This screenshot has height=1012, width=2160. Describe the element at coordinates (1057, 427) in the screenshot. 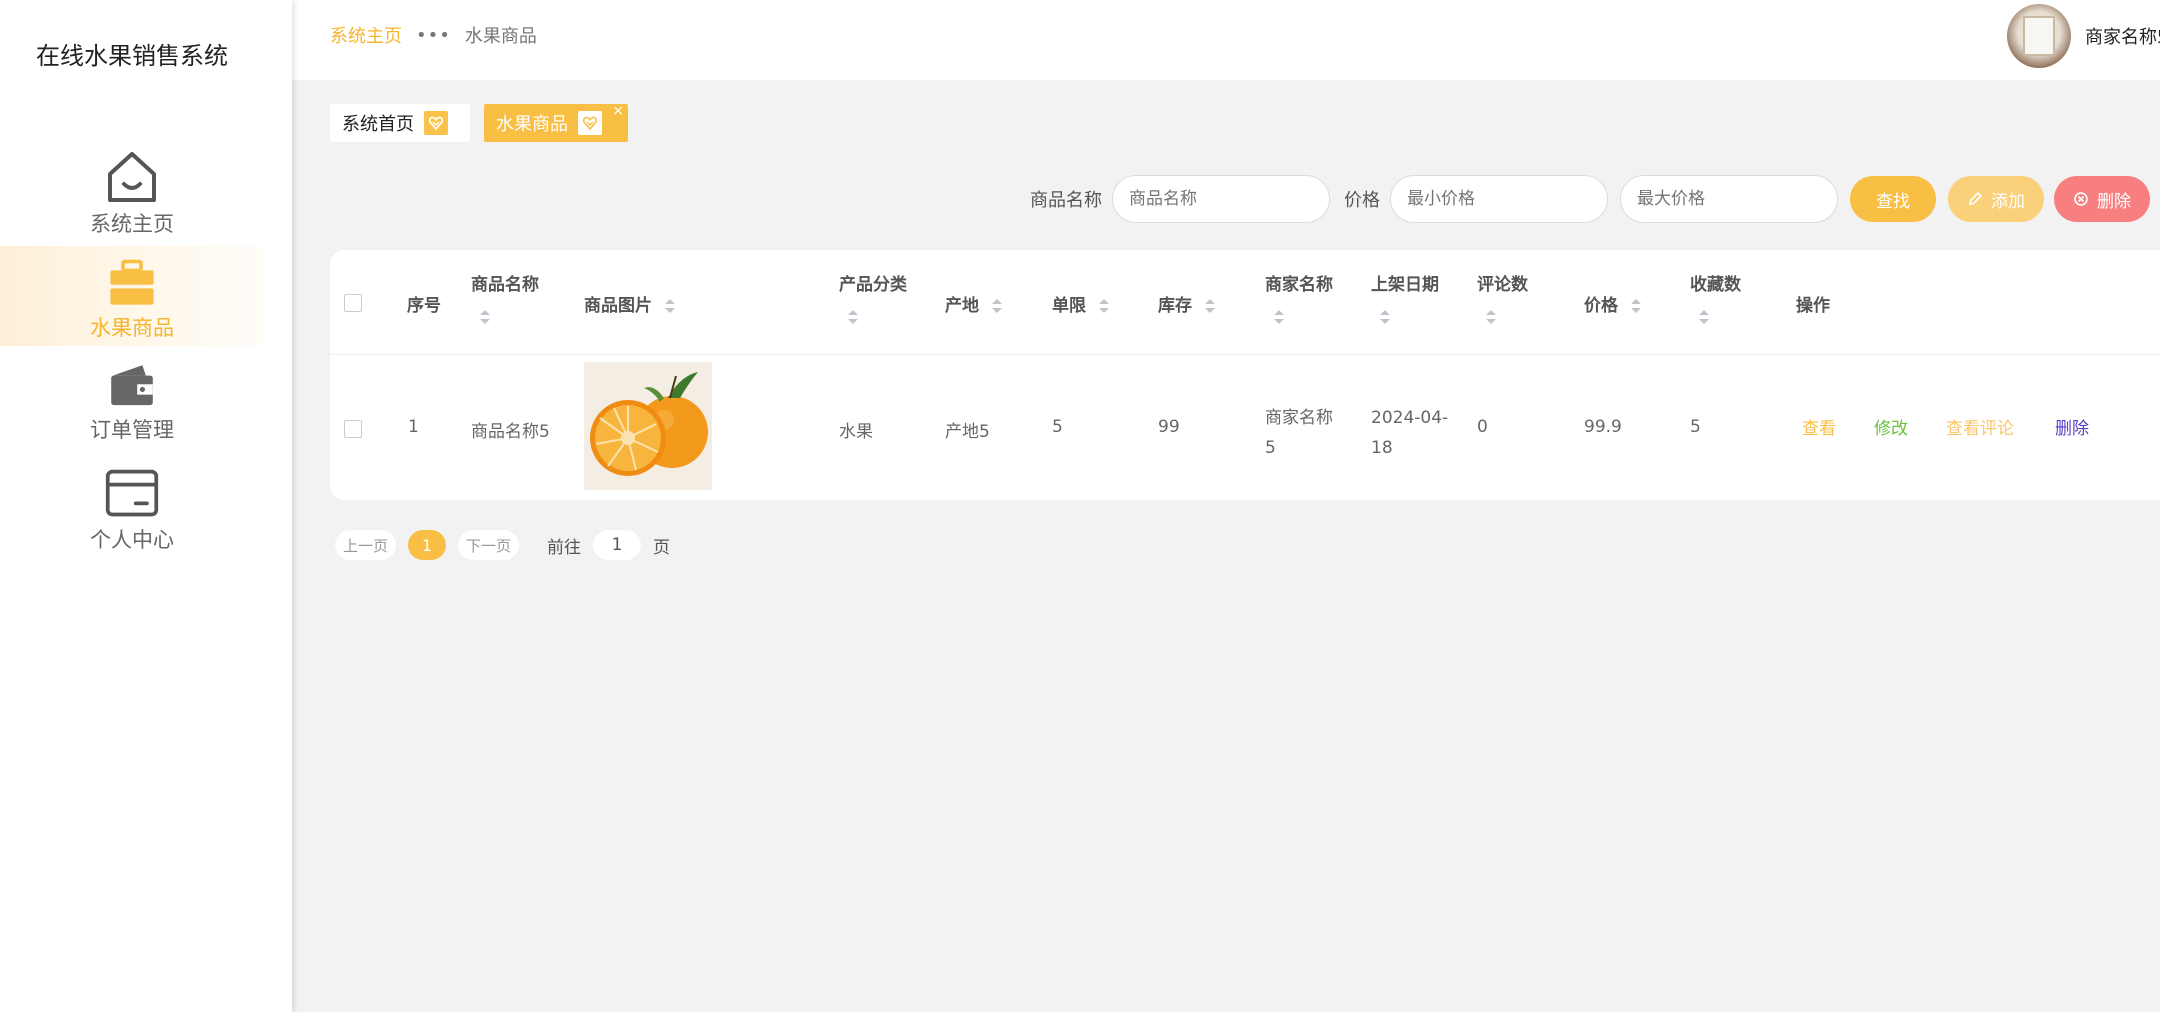

I see `cell-limit: 5` at that location.